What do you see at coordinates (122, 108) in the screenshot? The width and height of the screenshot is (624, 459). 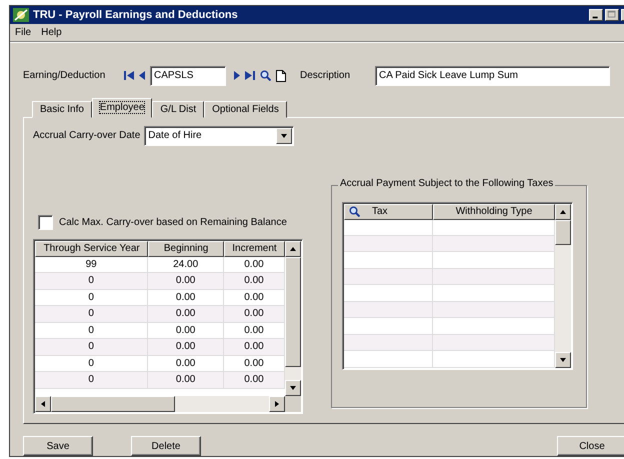 I see `tab: Employee` at bounding box center [122, 108].